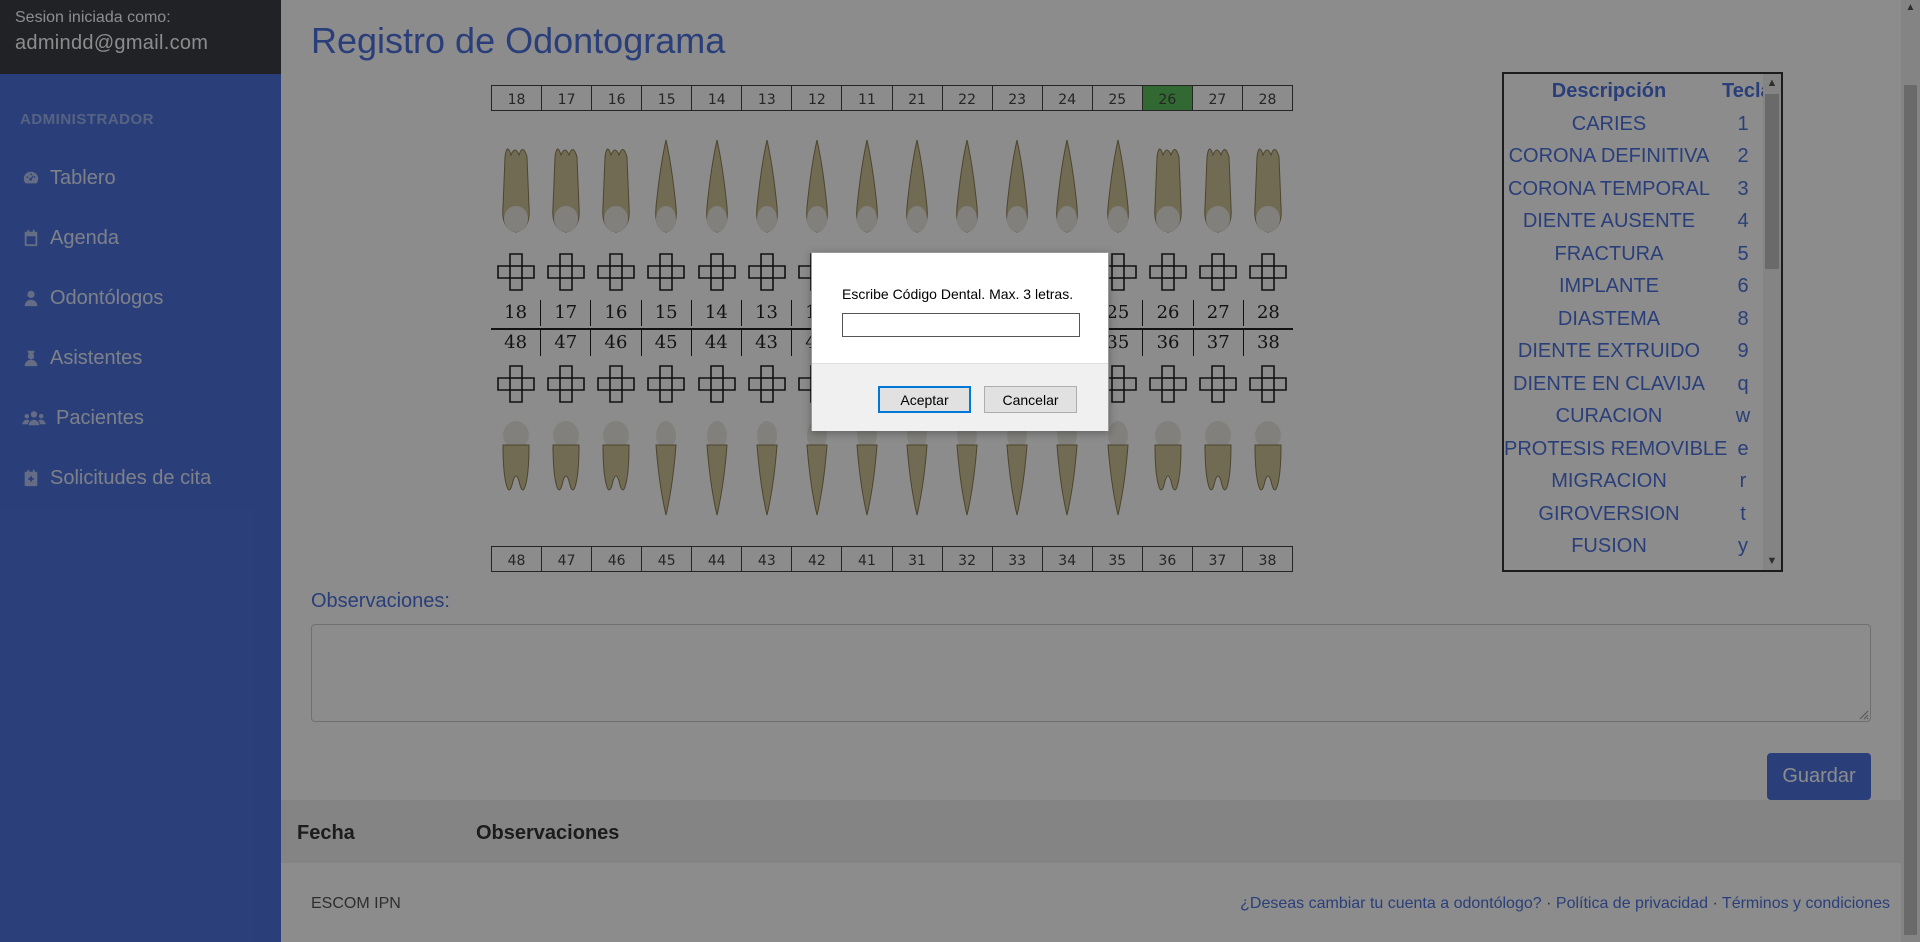  I want to click on cancel-button: Cancelar, so click(1030, 399).